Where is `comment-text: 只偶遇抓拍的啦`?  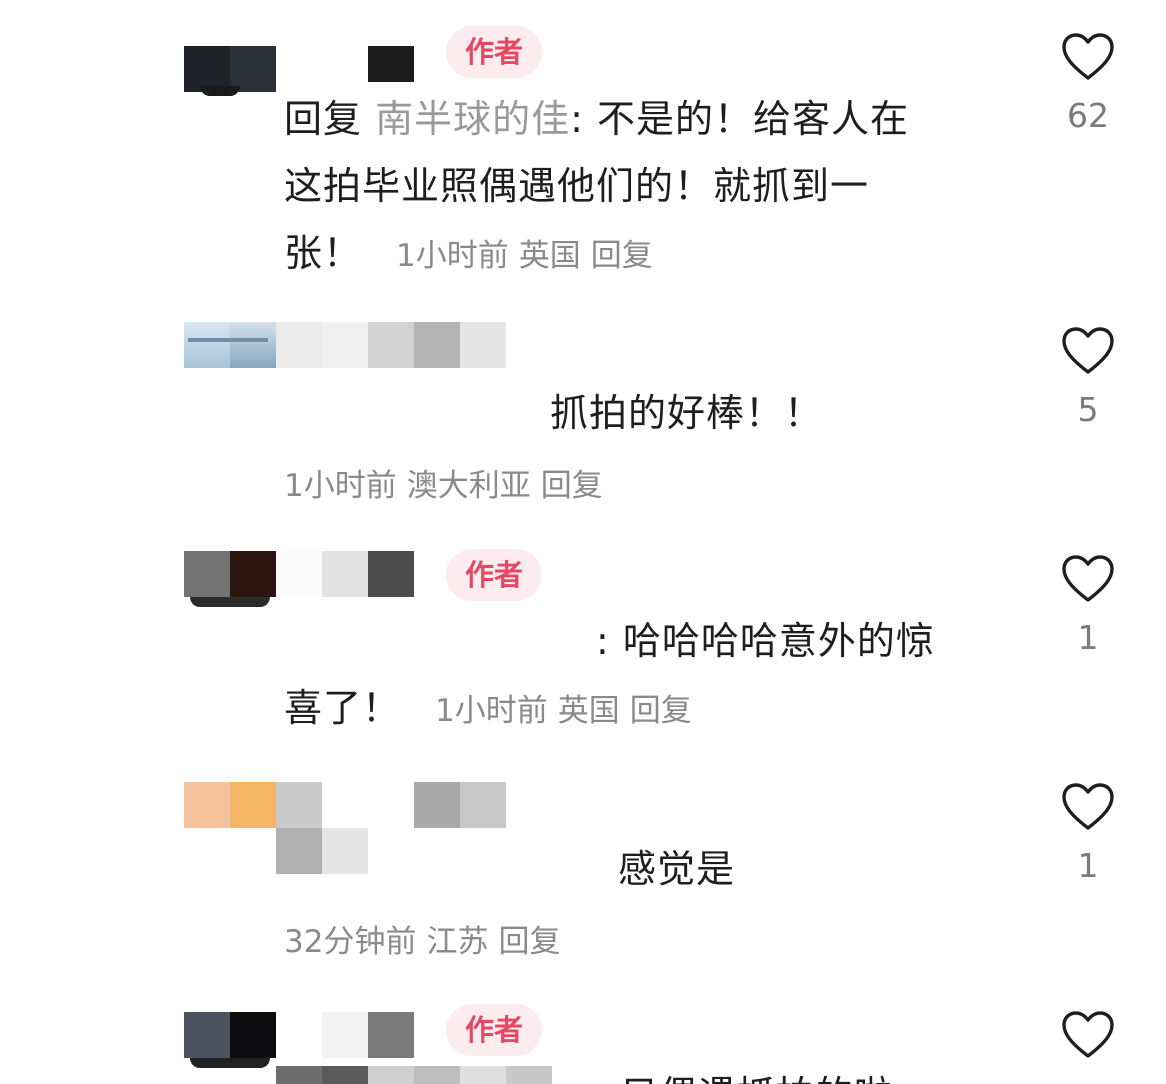
comment-text: 只偶遇抓拍的啦 is located at coordinates (790, 1074).